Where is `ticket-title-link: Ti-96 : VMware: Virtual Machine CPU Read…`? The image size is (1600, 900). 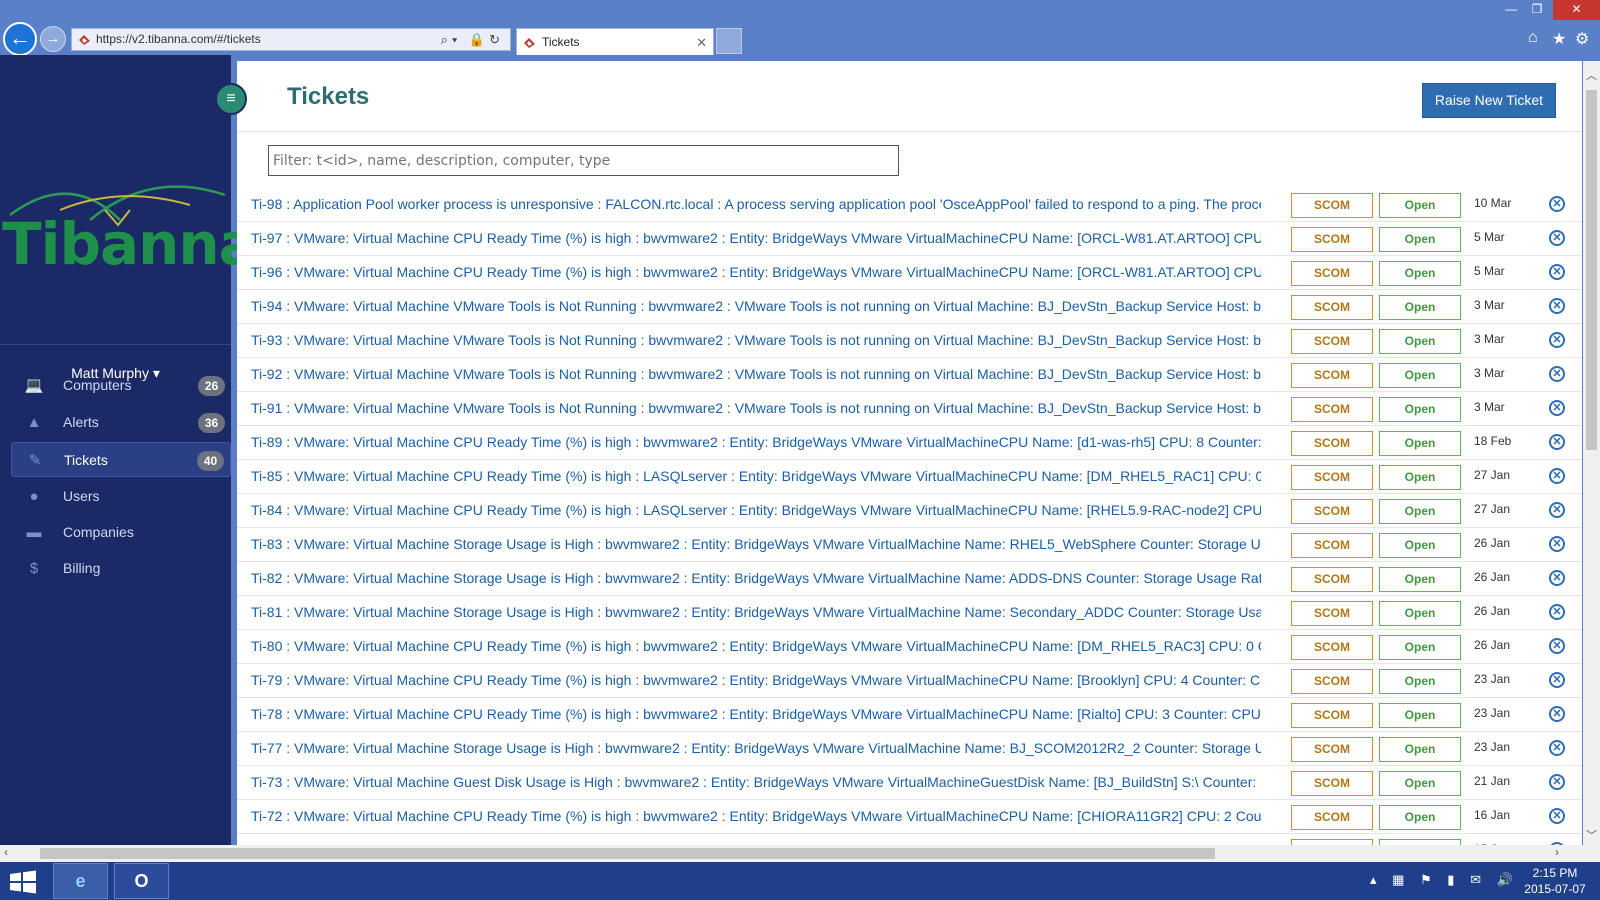
ticket-title-link: Ti-96 : VMware: Virtual Machine CPU Read… is located at coordinates (756, 272).